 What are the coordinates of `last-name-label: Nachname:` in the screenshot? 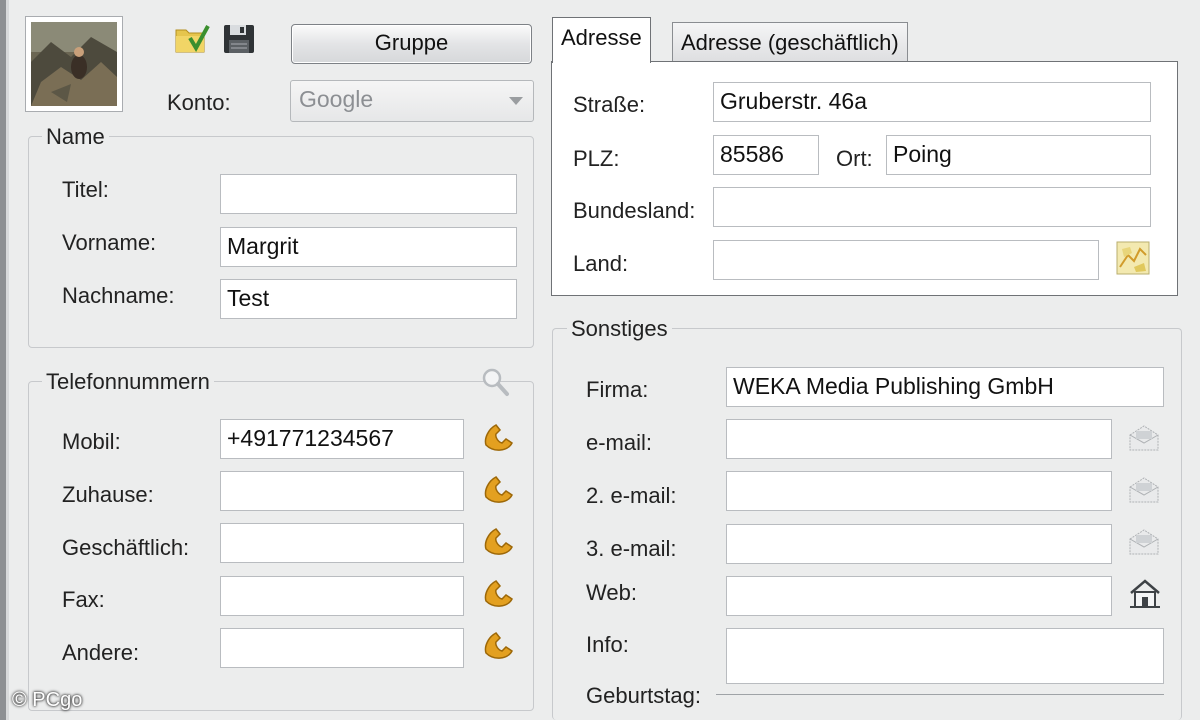 It's located at (118, 295).